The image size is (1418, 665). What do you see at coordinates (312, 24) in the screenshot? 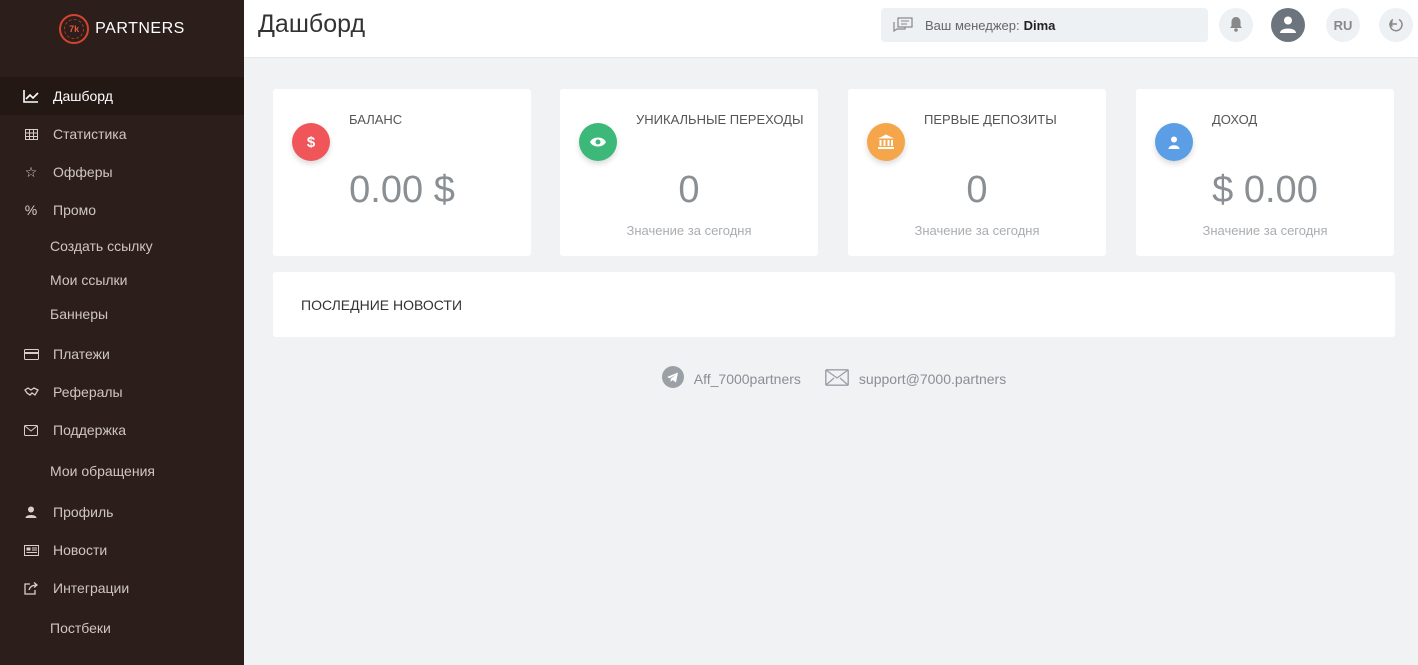
I see `page-title: Дашборд` at bounding box center [312, 24].